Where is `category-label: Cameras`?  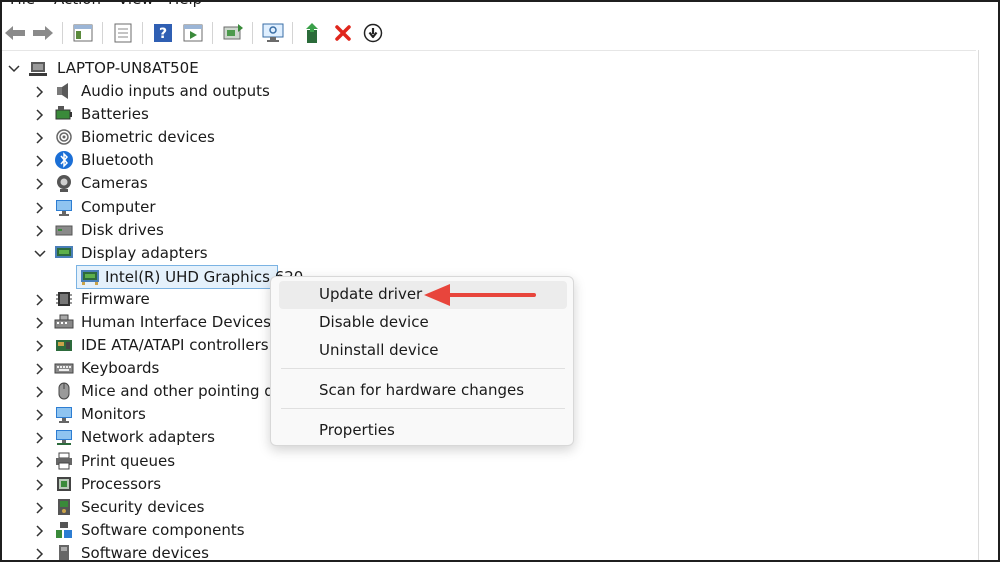
category-label: Cameras is located at coordinates (114, 183).